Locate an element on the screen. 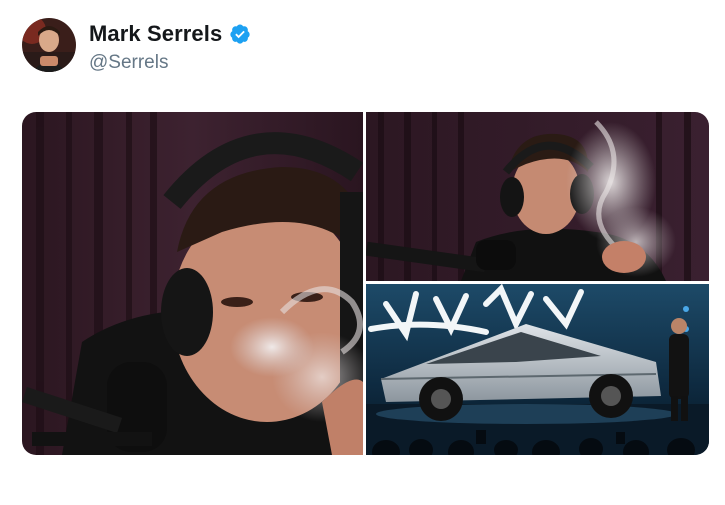 This screenshot has height=505, width=725. tweet-header: Mark Serrels @Serrels is located at coordinates (222, 46).